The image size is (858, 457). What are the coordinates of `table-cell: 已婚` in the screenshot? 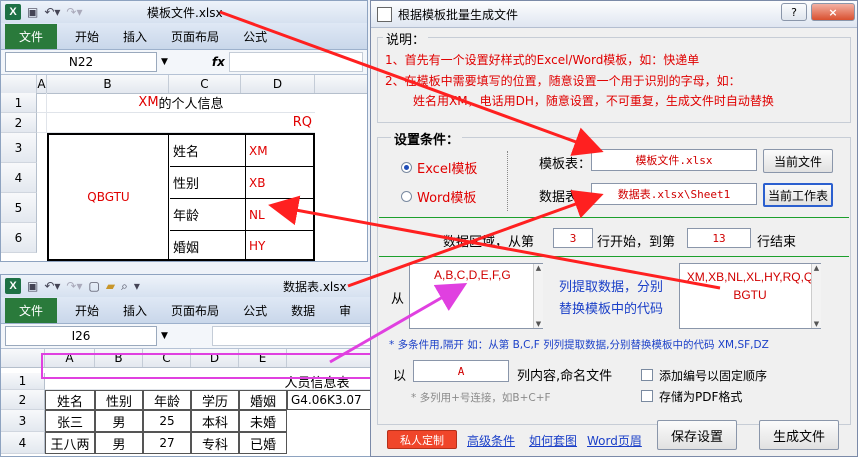 It's located at (263, 443).